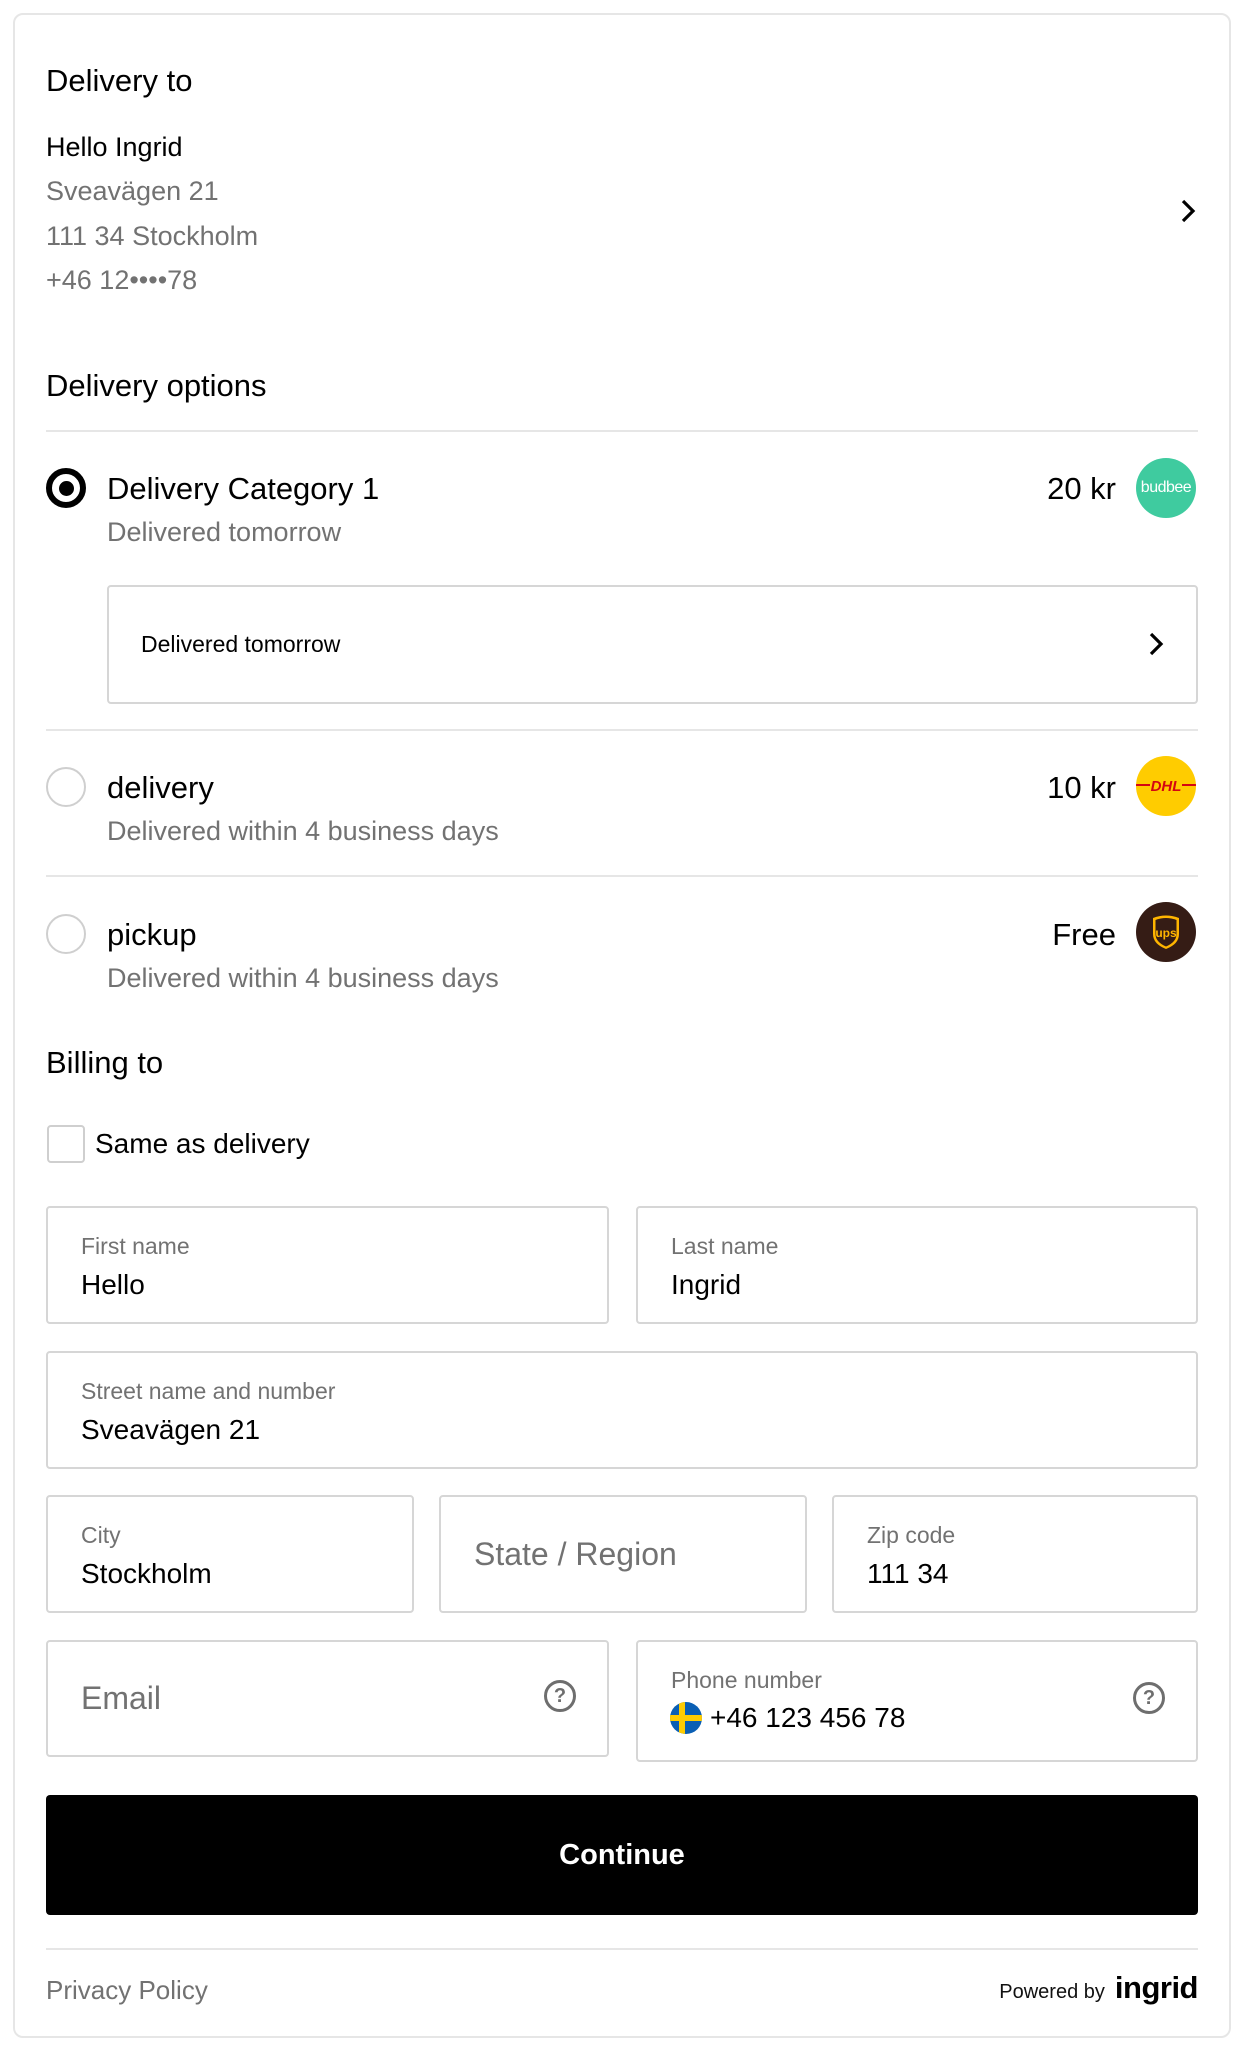  I want to click on option-title: delivery, so click(160, 787).